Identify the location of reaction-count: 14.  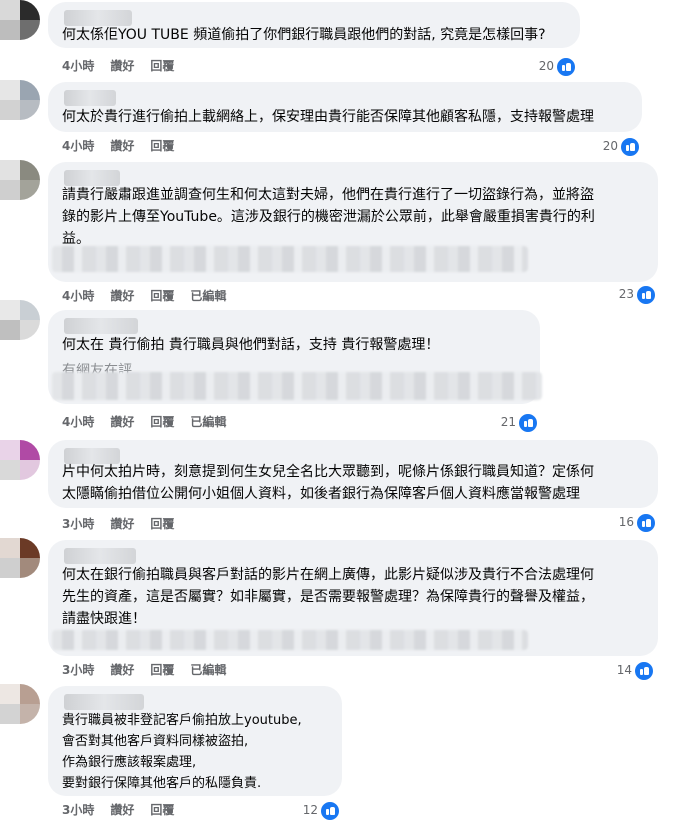
(626, 670).